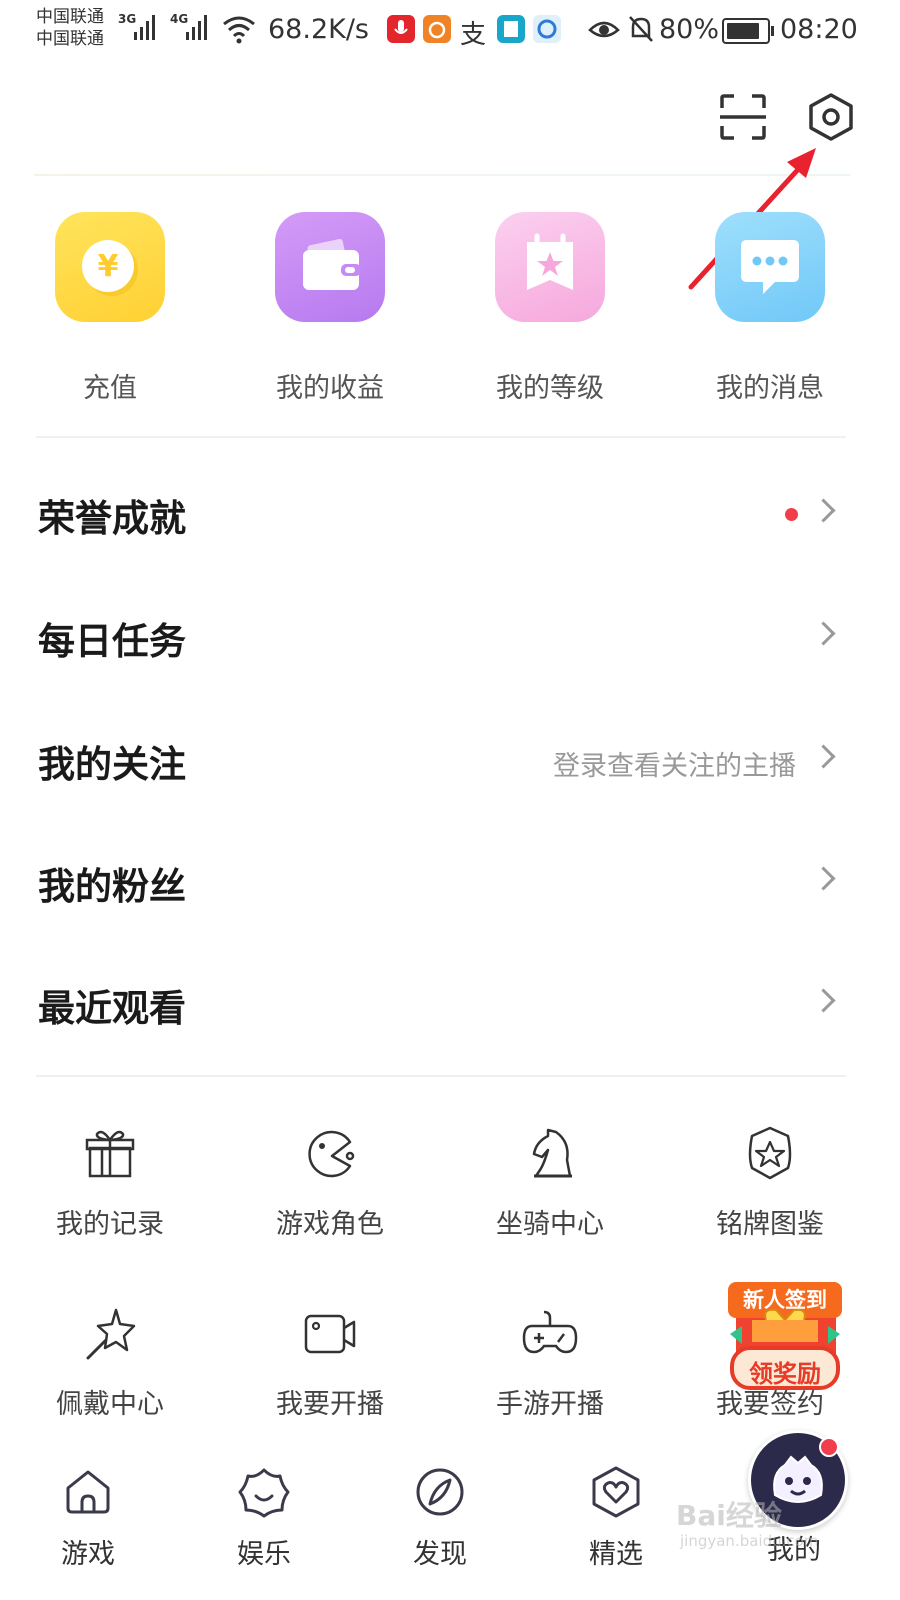 This screenshot has height=1600, width=900. What do you see at coordinates (88, 1492) in the screenshot?
I see `home-icon` at bounding box center [88, 1492].